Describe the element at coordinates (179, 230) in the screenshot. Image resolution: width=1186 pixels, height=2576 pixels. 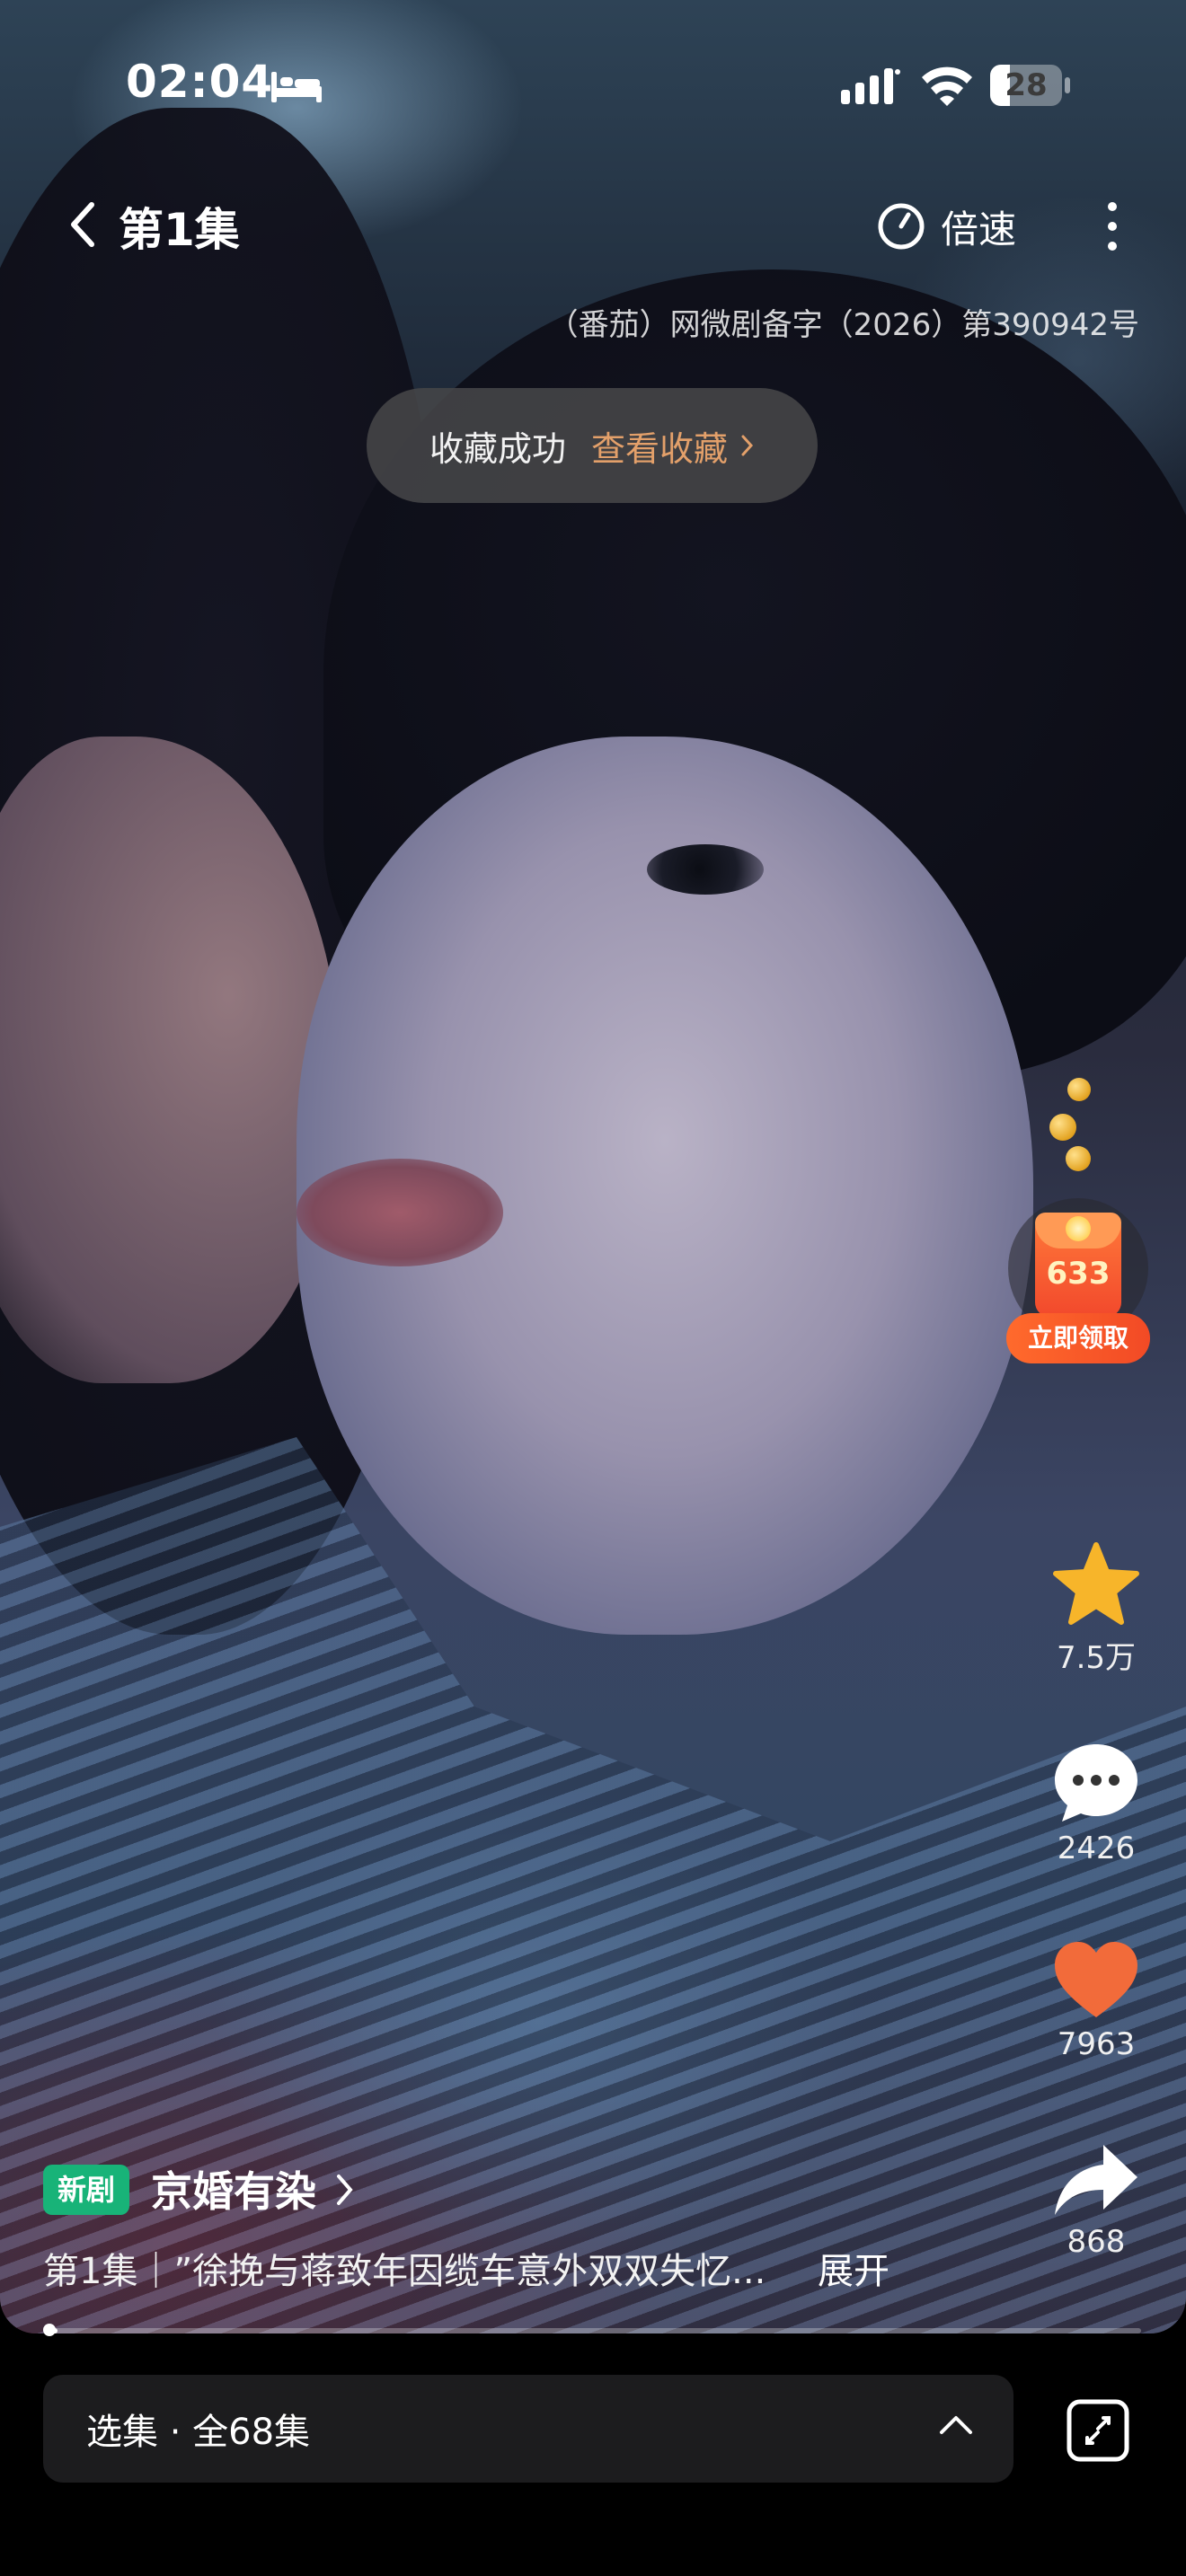
I see `episode-title: 第1集` at that location.